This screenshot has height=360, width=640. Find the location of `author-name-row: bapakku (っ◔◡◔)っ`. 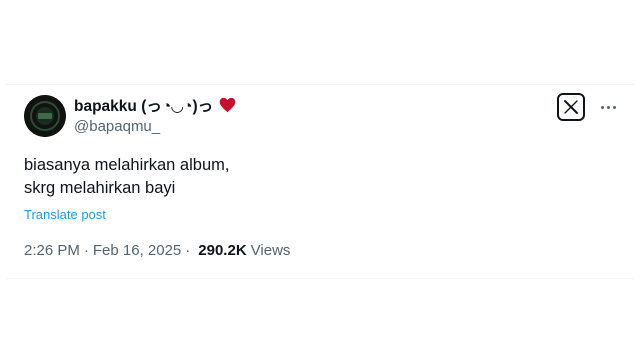

author-name-row: bapakku (っ◔◡◔)っ is located at coordinates (155, 105).